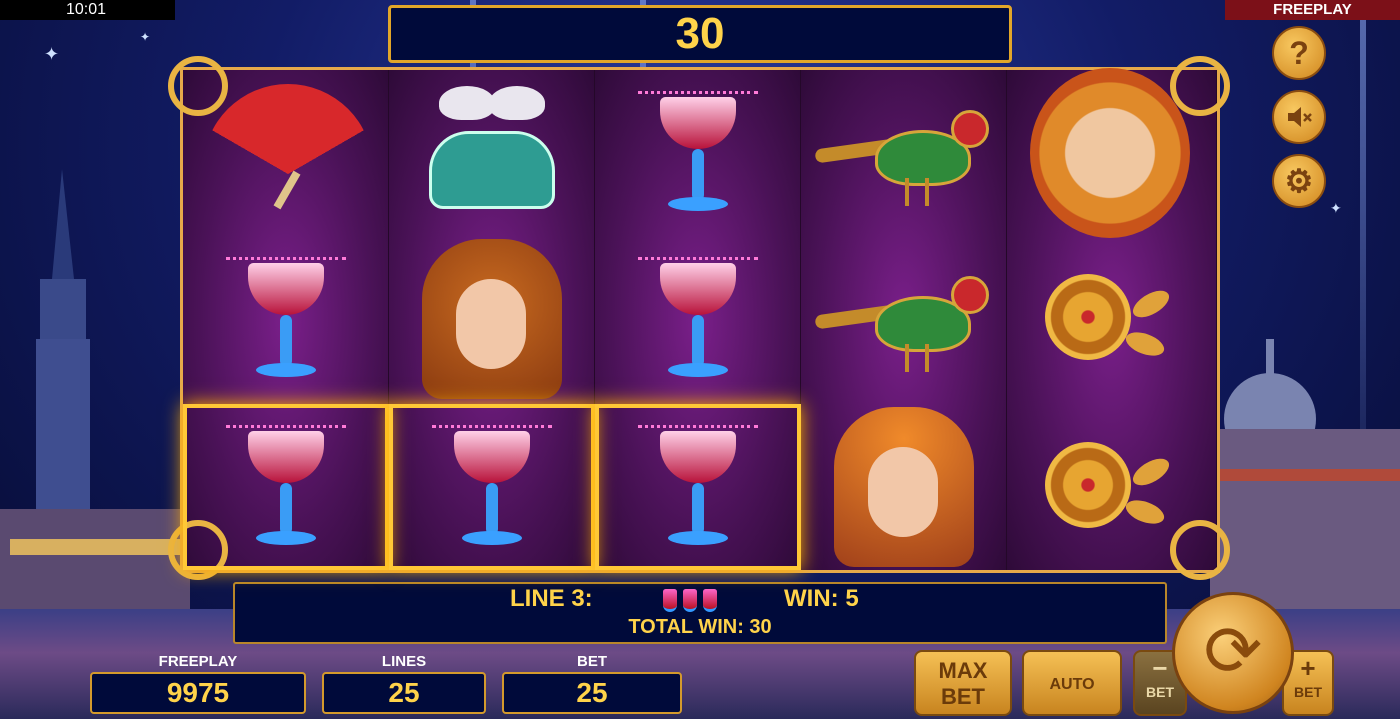 The height and width of the screenshot is (719, 1400). What do you see at coordinates (198, 661) in the screenshot?
I see `freeplay-label: FREEPLAY` at bounding box center [198, 661].